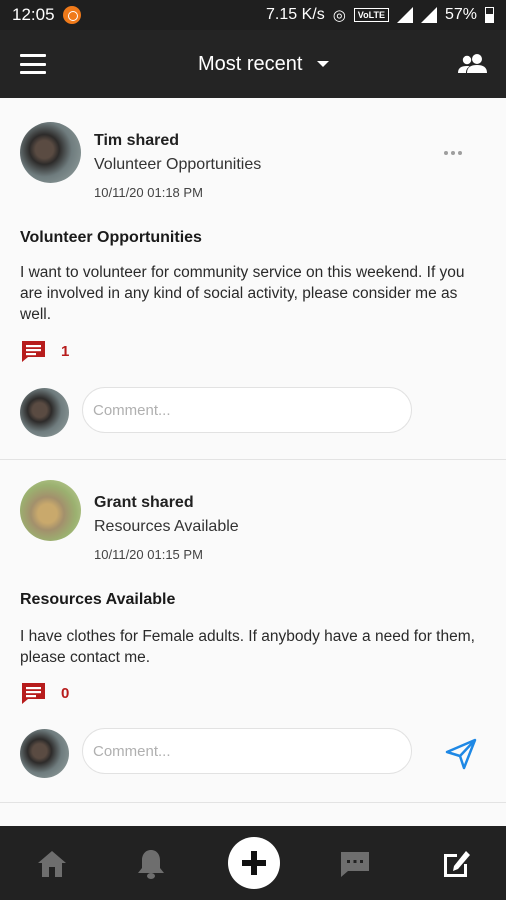  Describe the element at coordinates (111, 237) in the screenshot. I see `post-title: Volunteer Opportunities` at that location.